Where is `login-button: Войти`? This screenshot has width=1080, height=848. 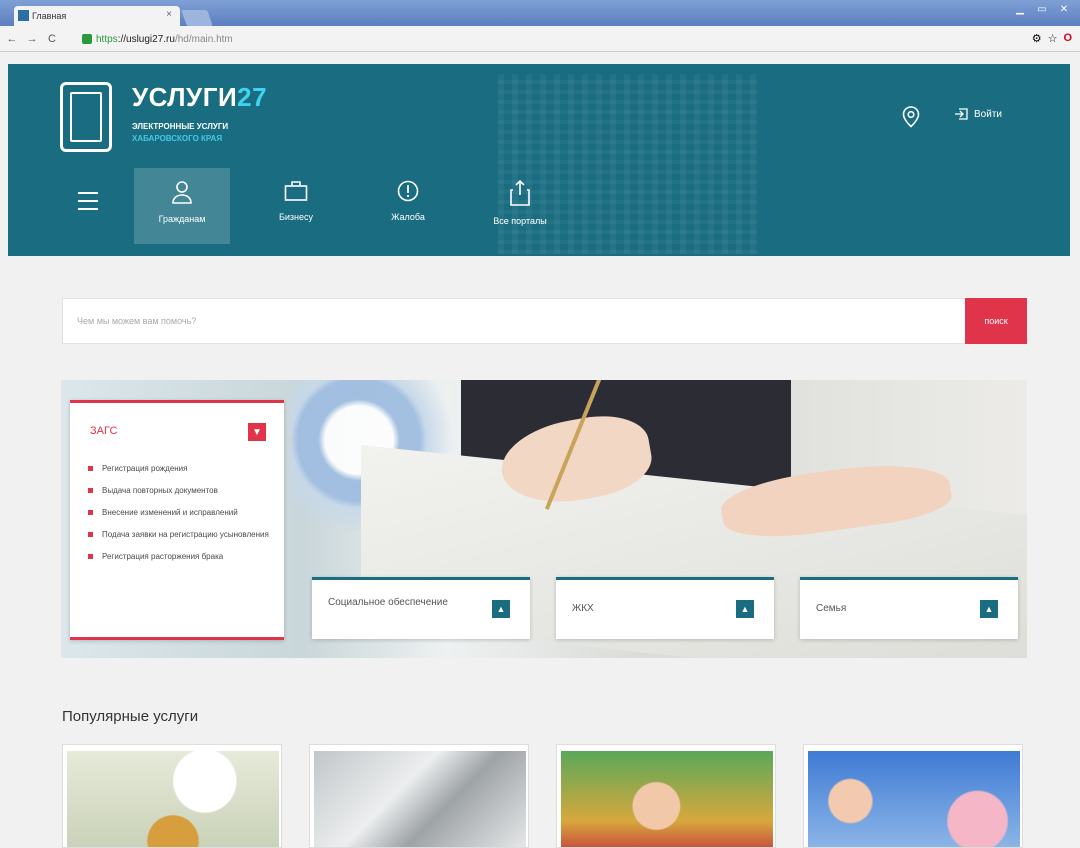 login-button: Войти is located at coordinates (978, 114).